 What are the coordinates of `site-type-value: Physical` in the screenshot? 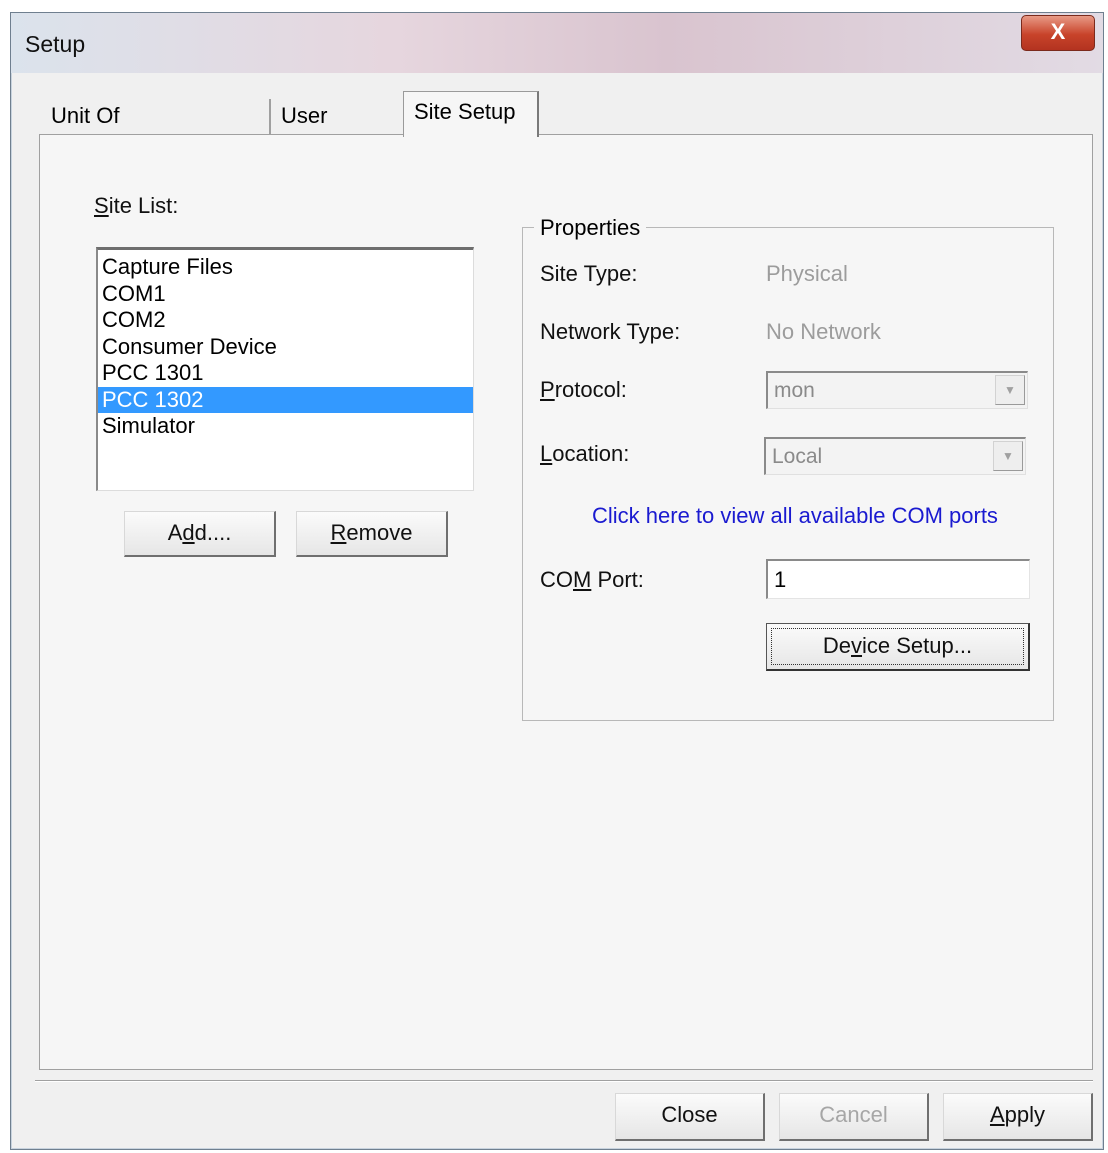 It's located at (807, 273).